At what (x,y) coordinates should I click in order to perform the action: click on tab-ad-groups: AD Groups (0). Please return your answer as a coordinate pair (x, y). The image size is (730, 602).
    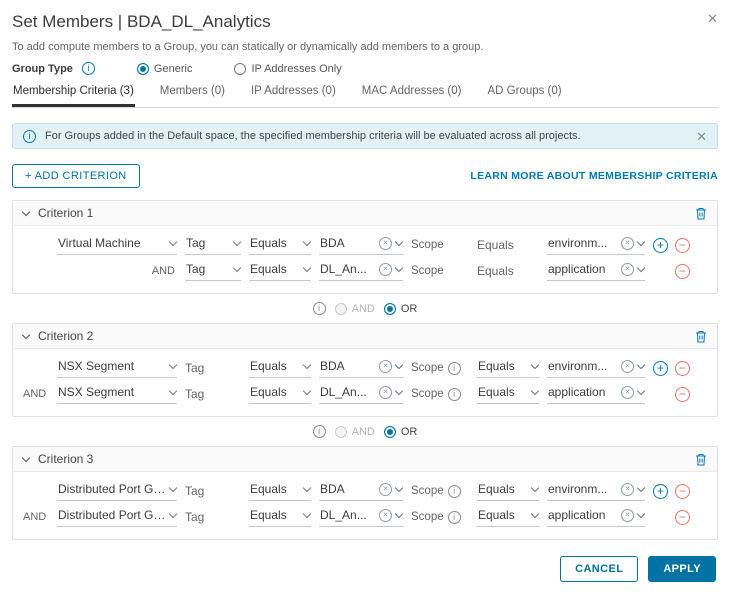
    Looking at the image, I should click on (524, 93).